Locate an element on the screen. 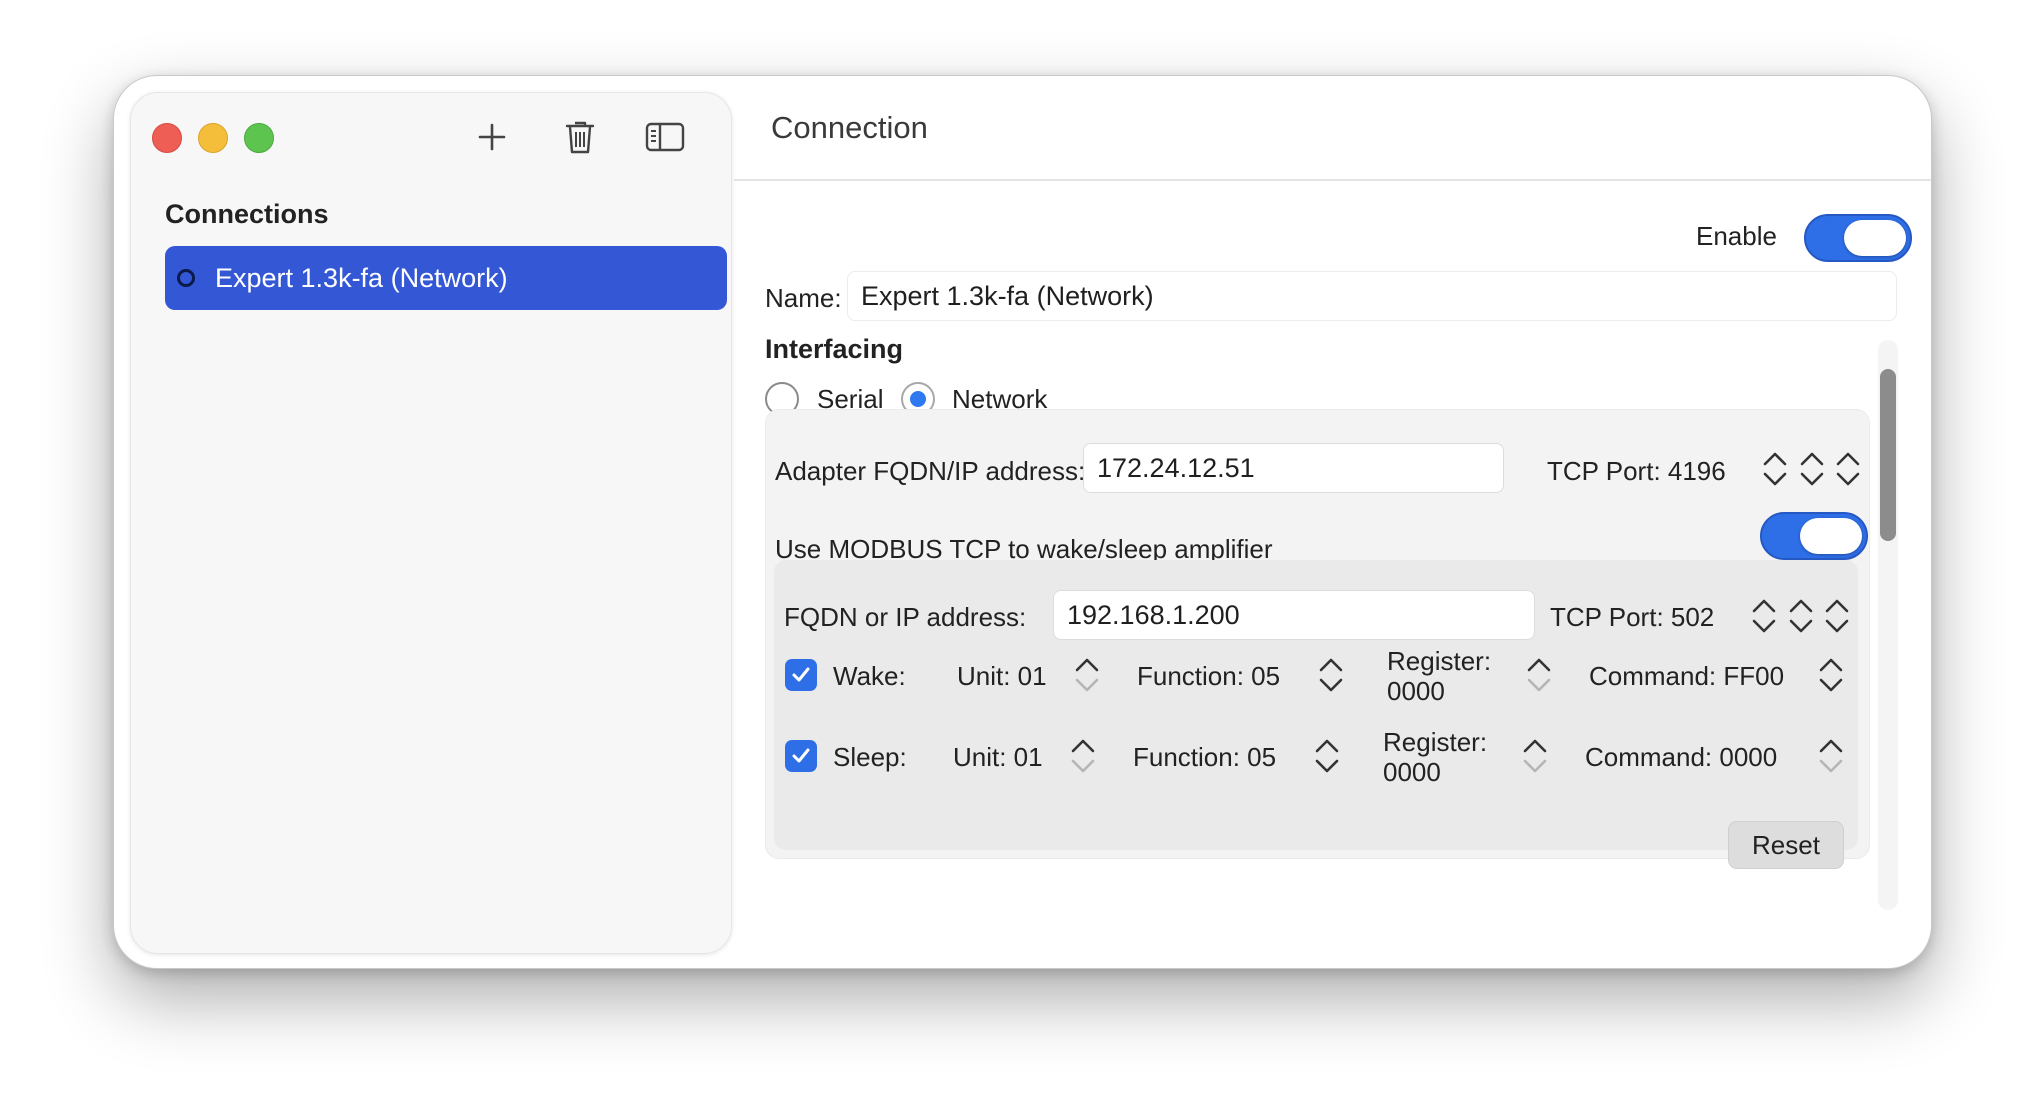 The width and height of the screenshot is (2042, 1116). header-divider is located at coordinates (1332, 180).